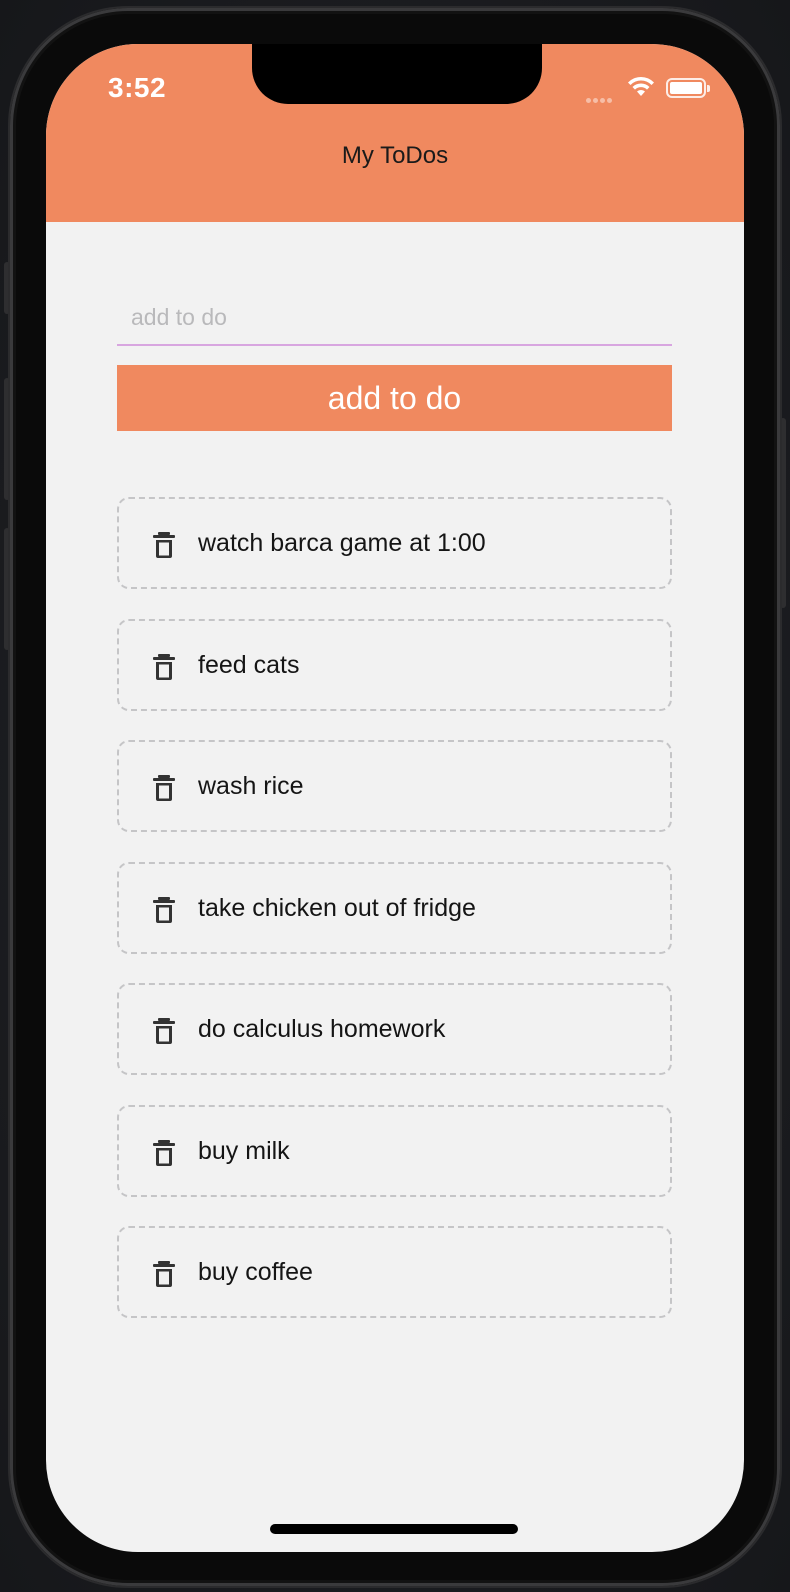 Image resolution: width=790 pixels, height=1592 pixels. Describe the element at coordinates (244, 1150) in the screenshot. I see `todo-label: buy milk` at that location.